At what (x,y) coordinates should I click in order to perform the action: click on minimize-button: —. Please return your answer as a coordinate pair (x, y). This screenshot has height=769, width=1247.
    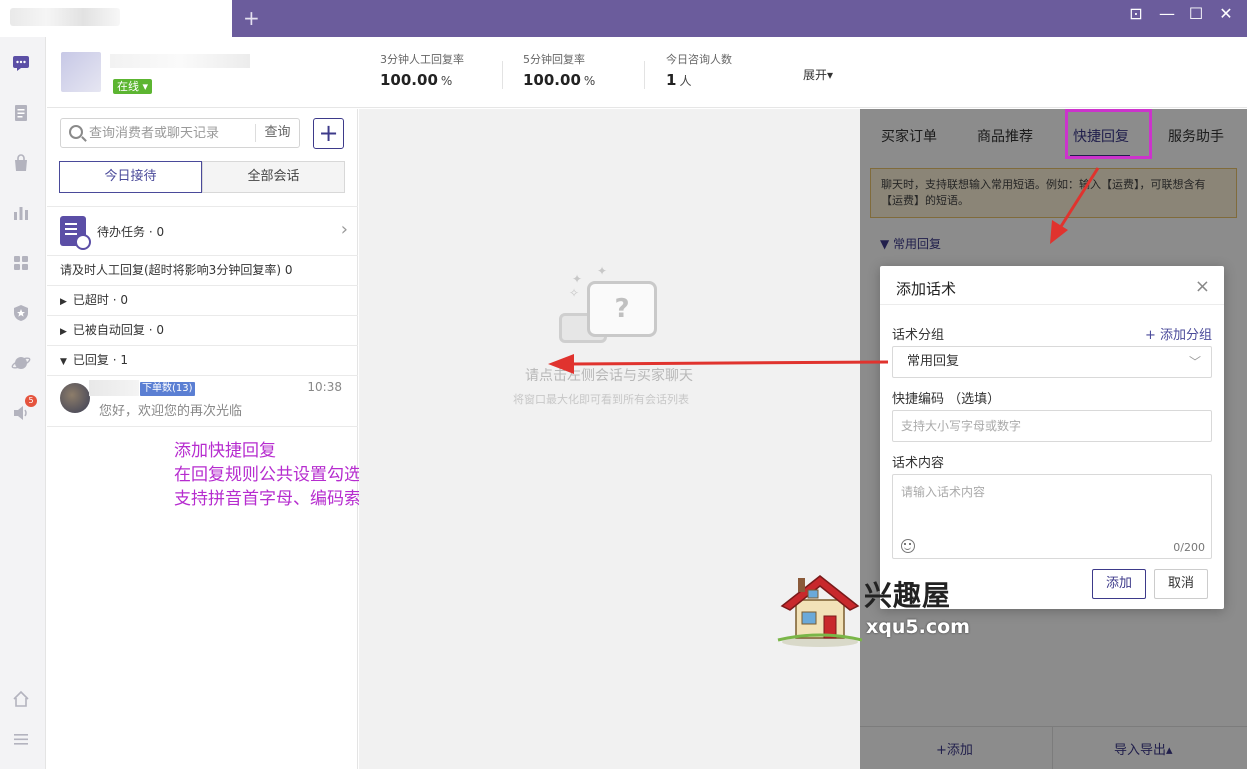
    Looking at the image, I should click on (1167, 14).